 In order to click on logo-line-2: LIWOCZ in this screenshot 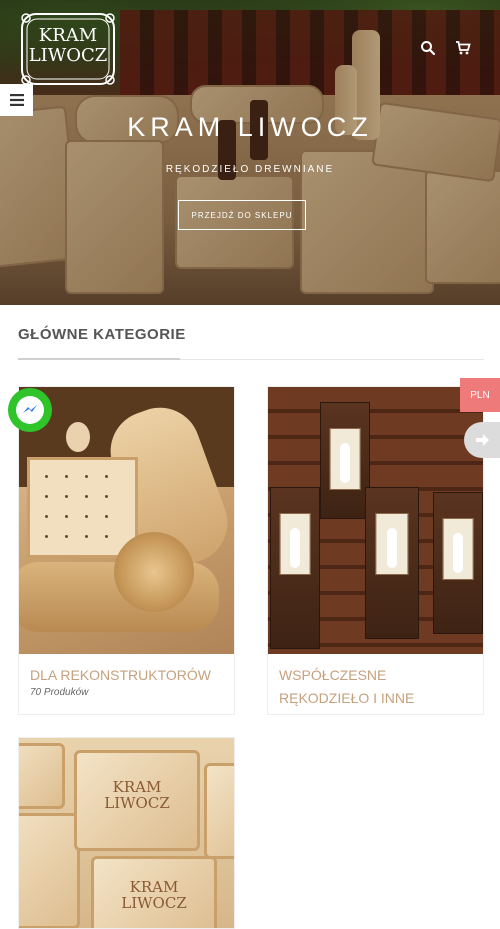, I will do `click(68, 55)`.